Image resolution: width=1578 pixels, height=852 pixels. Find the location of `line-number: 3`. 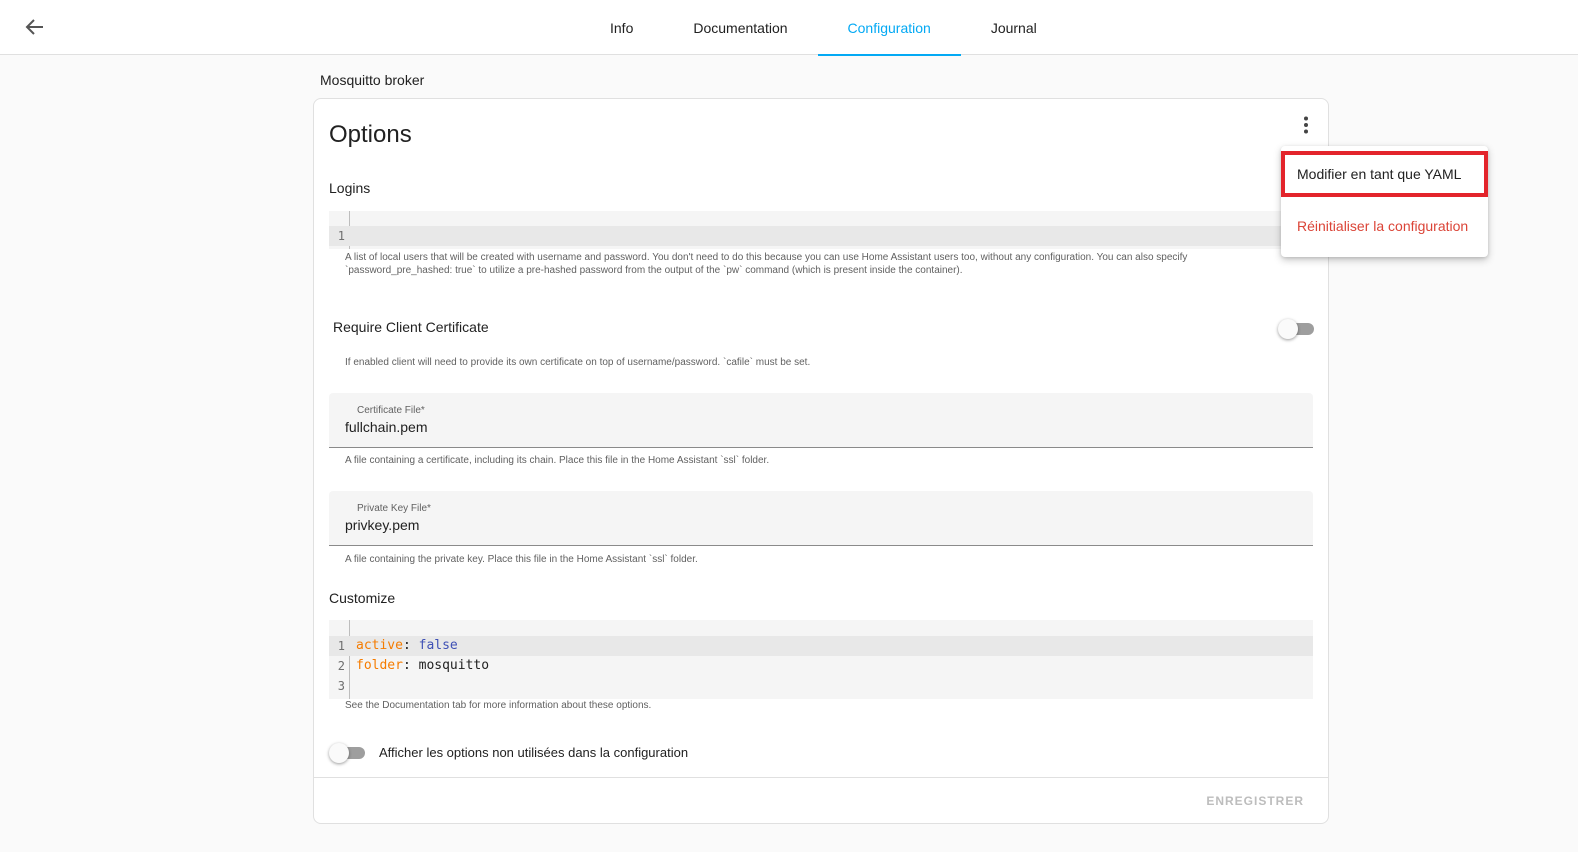

line-number: 3 is located at coordinates (341, 686).